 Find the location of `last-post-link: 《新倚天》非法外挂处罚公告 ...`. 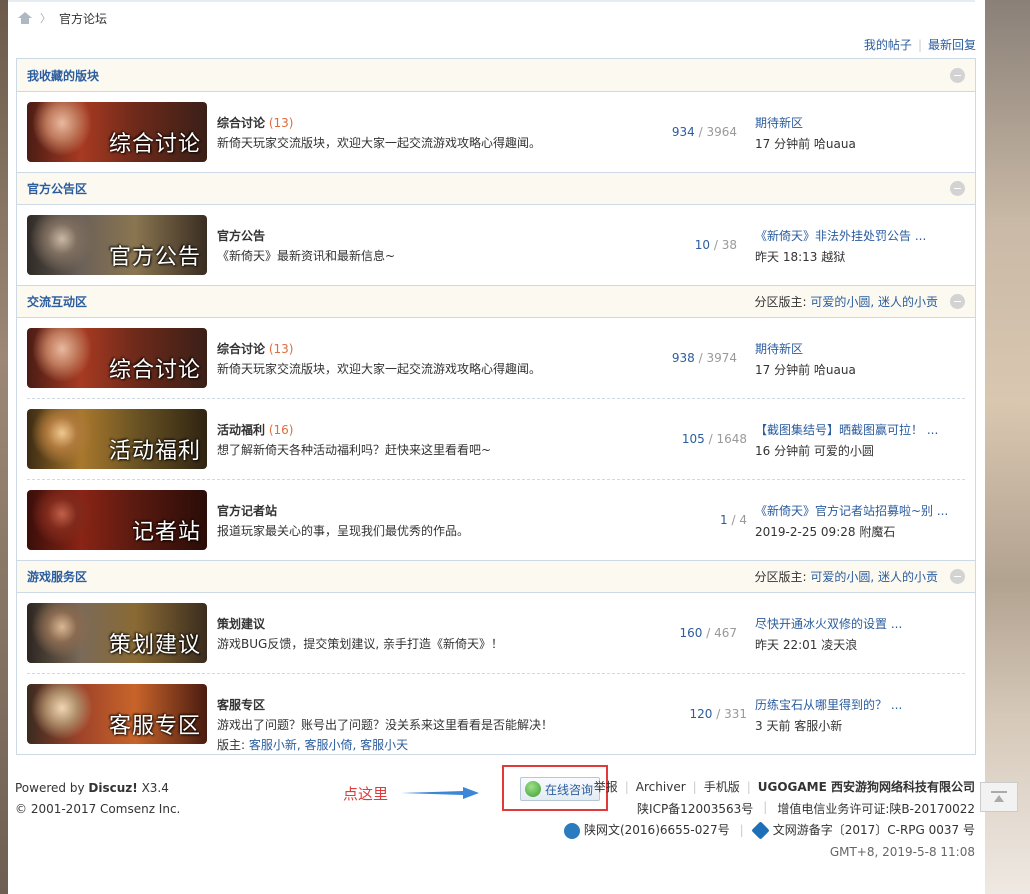

last-post-link: 《新倚天》非法外挂处罚公告 ... is located at coordinates (840, 236).